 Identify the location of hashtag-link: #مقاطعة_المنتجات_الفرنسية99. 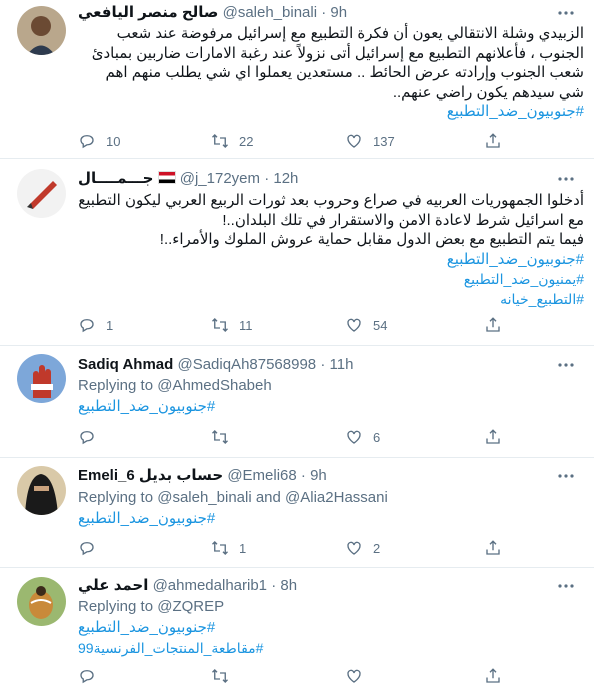
(170, 648).